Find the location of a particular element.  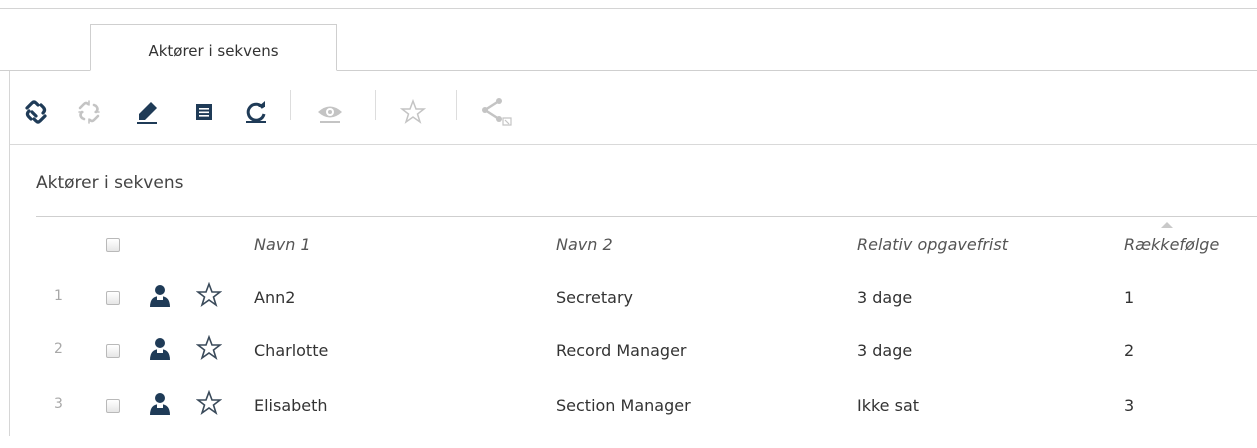

row-number: 3 is located at coordinates (58, 404).